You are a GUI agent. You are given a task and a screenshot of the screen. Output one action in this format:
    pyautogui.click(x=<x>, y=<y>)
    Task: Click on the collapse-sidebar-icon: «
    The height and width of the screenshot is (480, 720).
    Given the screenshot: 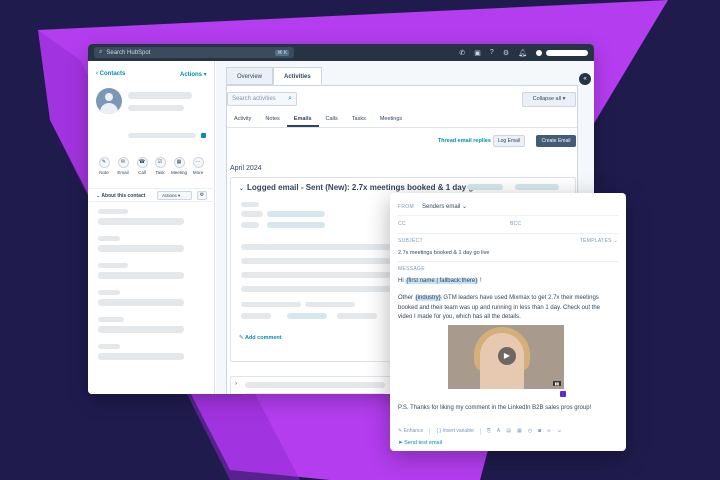 What is the action you would take?
    pyautogui.click(x=585, y=79)
    